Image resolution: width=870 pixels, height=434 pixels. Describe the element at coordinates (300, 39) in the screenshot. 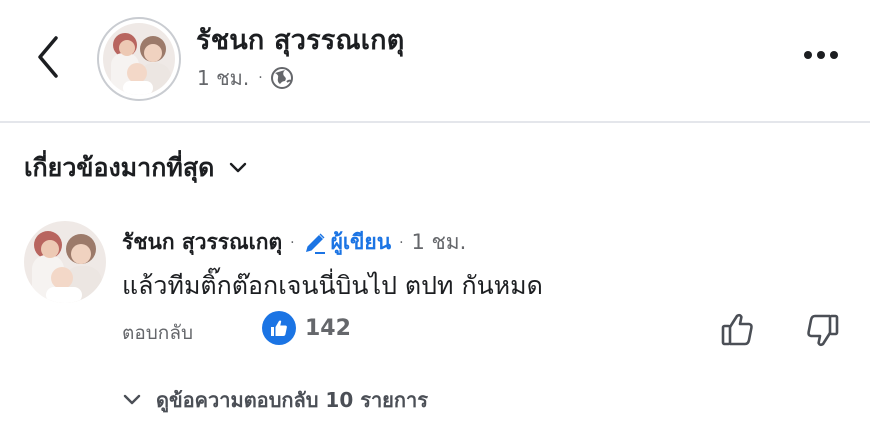

I see `post-author-name: รัชนก สุวรรณเกตุ` at that location.